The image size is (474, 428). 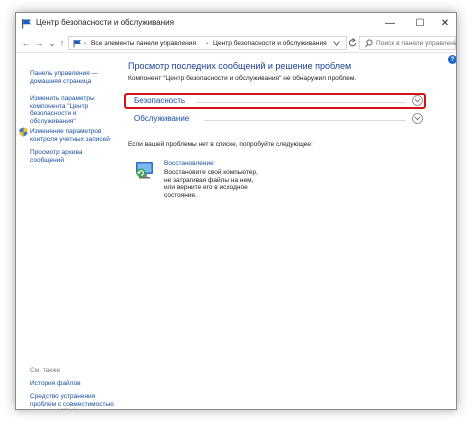 What do you see at coordinates (444, 24) in the screenshot?
I see `close-button: ✕` at bounding box center [444, 24].